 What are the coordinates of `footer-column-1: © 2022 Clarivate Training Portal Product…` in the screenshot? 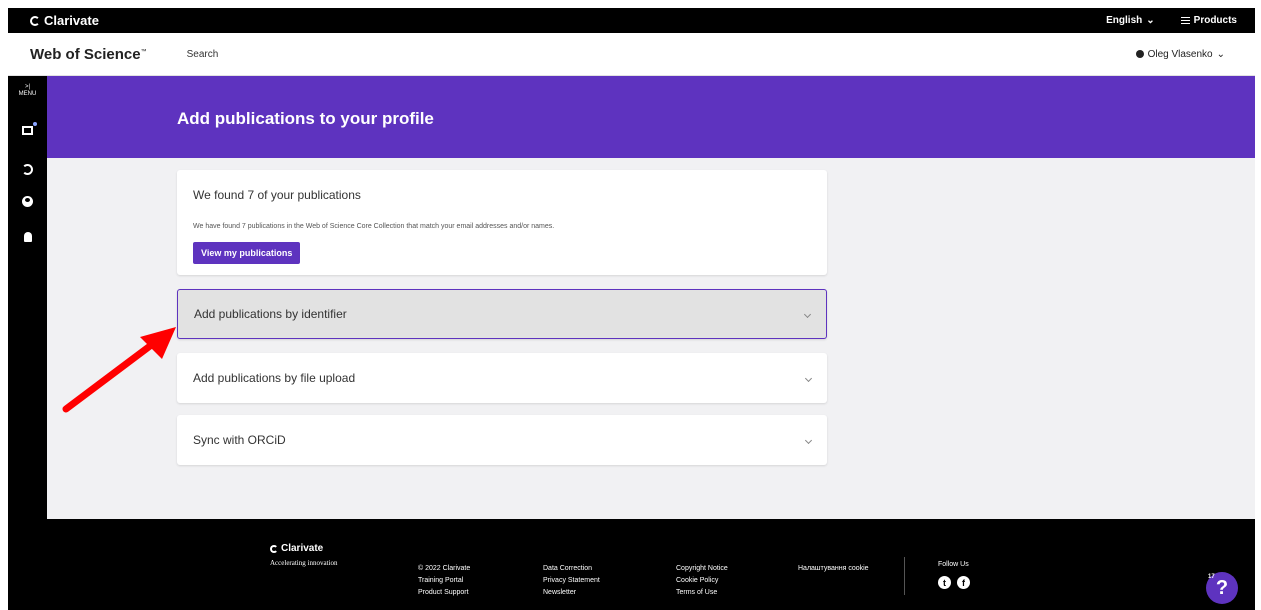 It's located at (444, 581).